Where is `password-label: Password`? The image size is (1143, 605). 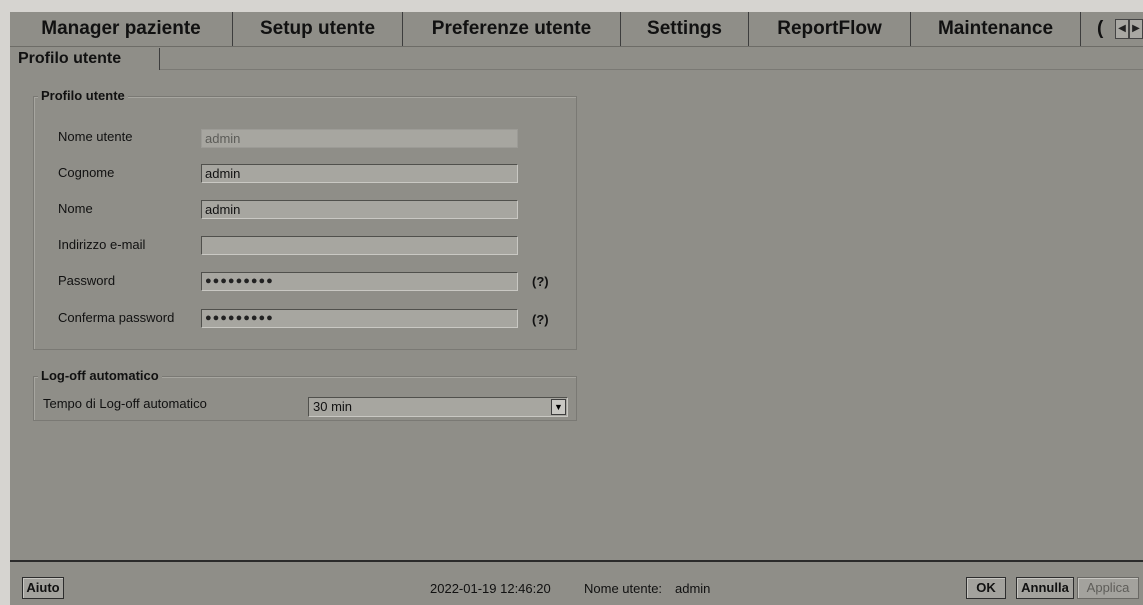 password-label: Password is located at coordinates (87, 280).